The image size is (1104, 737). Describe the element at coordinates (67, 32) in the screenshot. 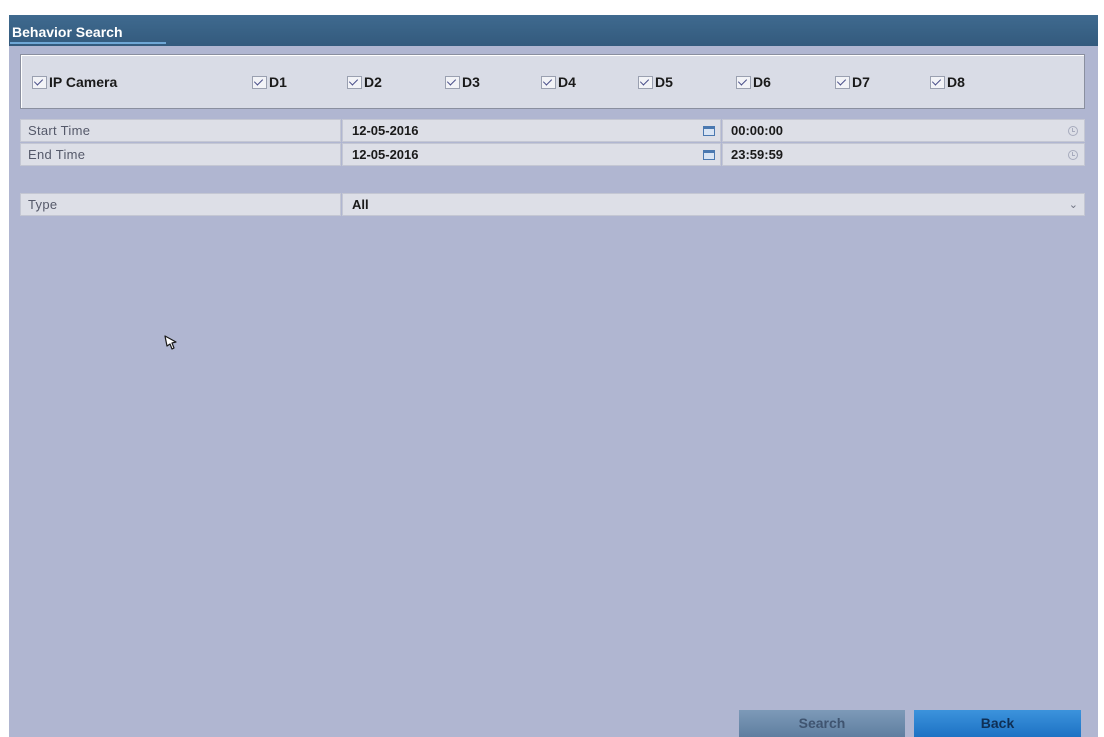

I see `page-title: Behavior Search` at that location.